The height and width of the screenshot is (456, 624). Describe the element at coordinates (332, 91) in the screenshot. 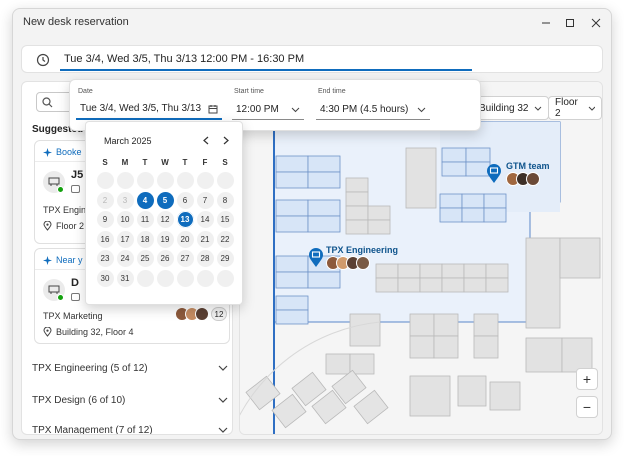

I see `end-time-label: End time` at that location.